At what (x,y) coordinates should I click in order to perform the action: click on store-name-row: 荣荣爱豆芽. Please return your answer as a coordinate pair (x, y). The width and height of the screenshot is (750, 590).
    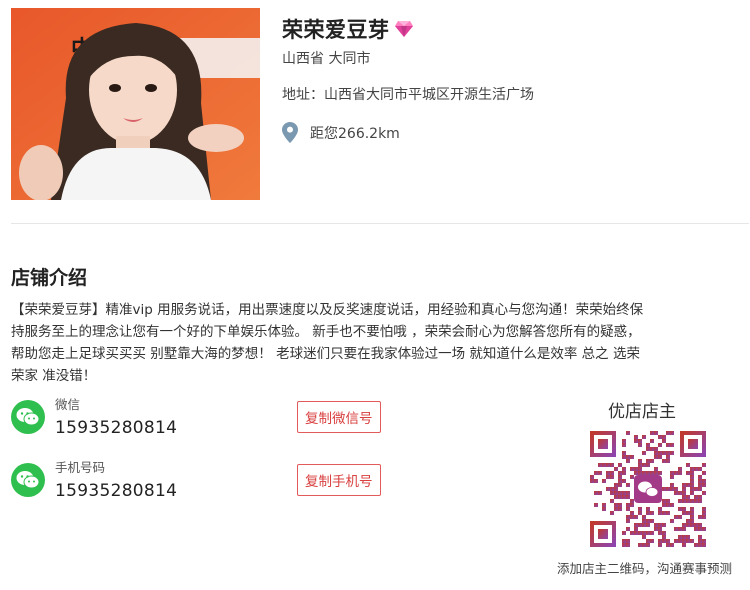
    Looking at the image, I should click on (348, 29).